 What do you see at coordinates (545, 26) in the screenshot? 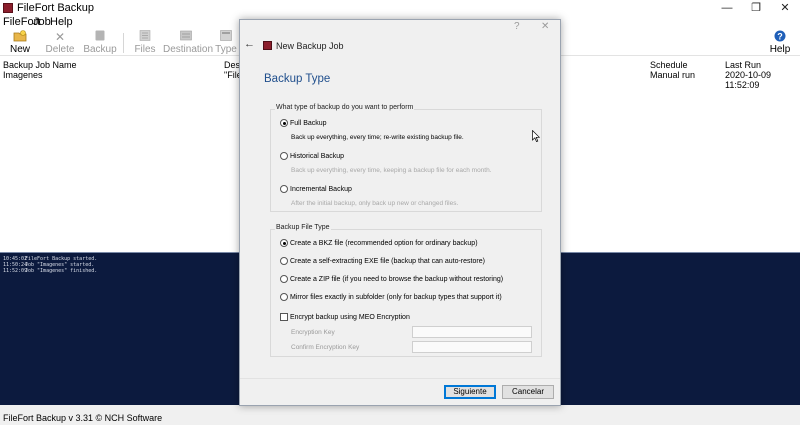
I see `dialog-close-button: ✕` at bounding box center [545, 26].